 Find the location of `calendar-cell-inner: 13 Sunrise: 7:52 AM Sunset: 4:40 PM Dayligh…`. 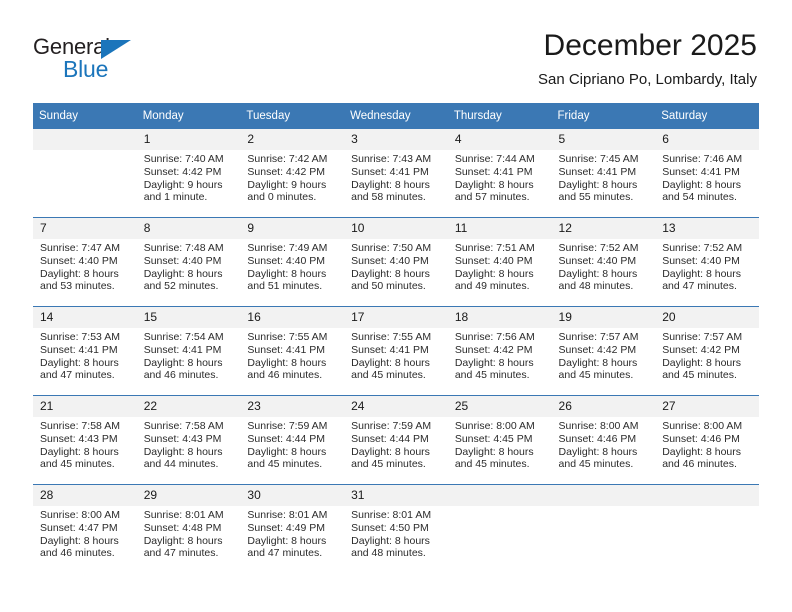

calendar-cell-inner: 13 Sunrise: 7:52 AM Sunset: 4:40 PM Dayligh… is located at coordinates (707, 262).